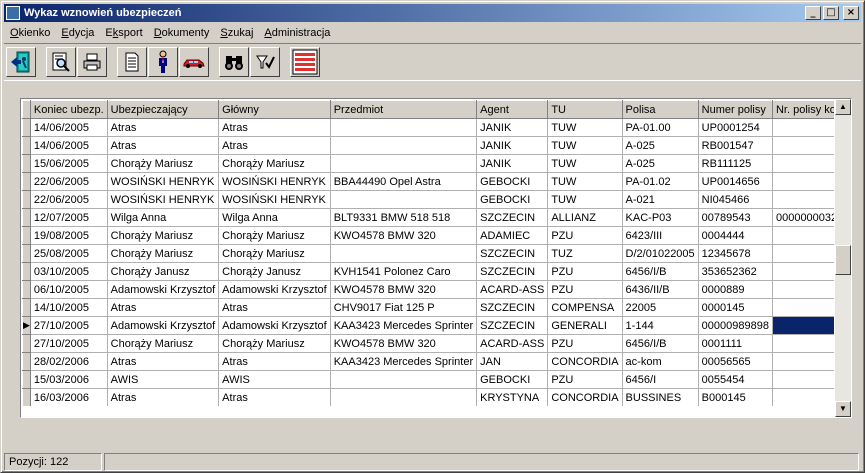 This screenshot has height=473, width=865. Describe the element at coordinates (660, 379) in the screenshot. I see `table-cell: 6456/I` at that location.